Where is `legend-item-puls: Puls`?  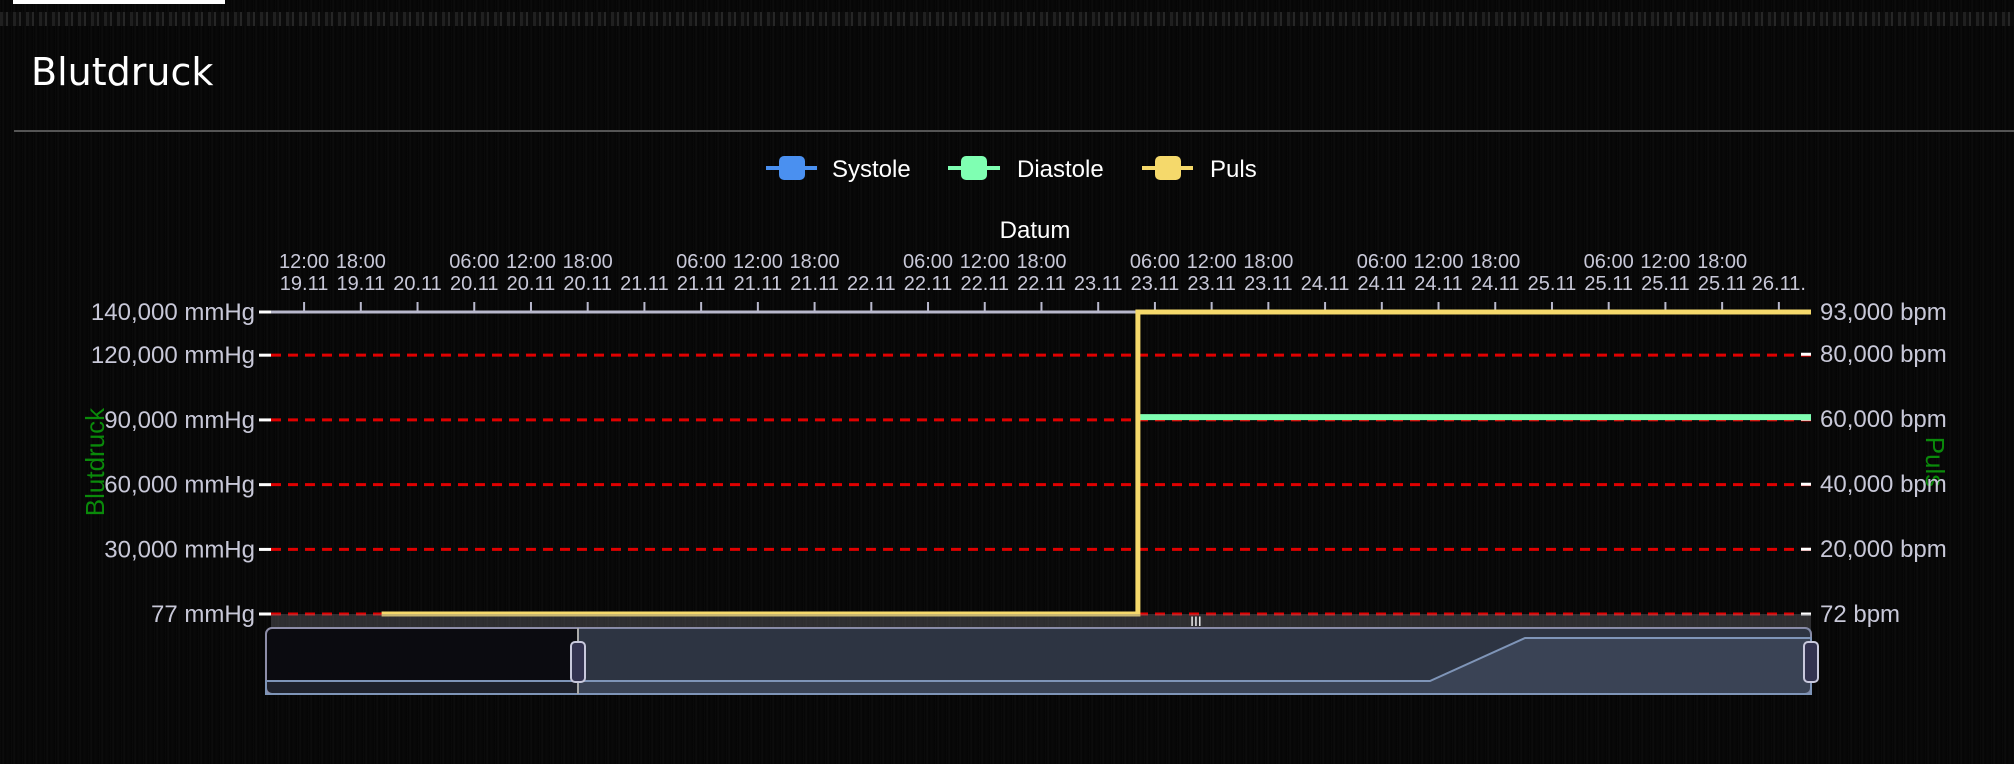 legend-item-puls: Puls is located at coordinates (1199, 169).